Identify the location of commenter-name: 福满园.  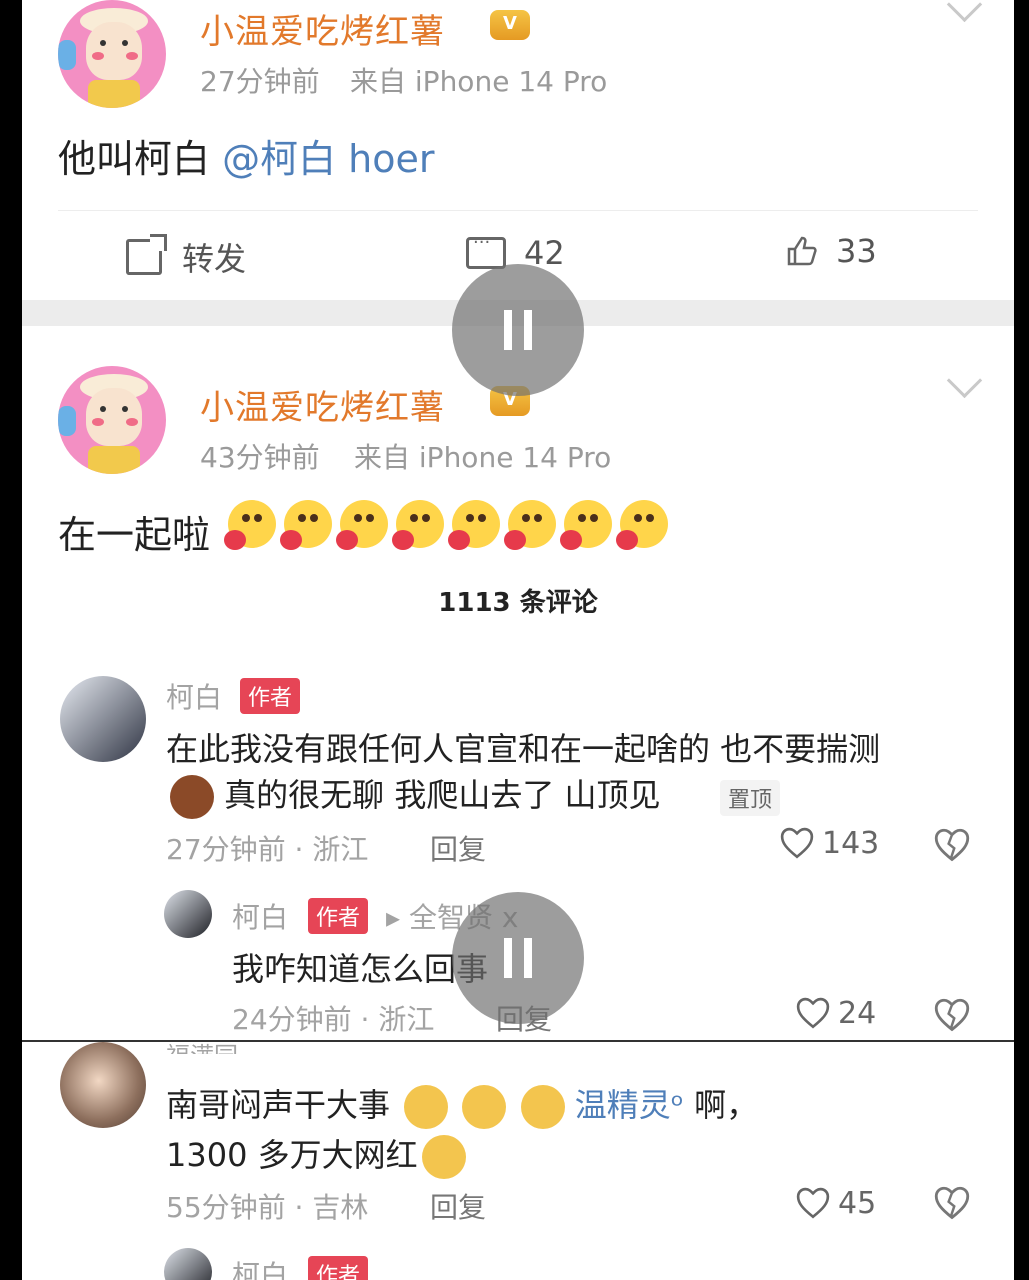
(202, 1045).